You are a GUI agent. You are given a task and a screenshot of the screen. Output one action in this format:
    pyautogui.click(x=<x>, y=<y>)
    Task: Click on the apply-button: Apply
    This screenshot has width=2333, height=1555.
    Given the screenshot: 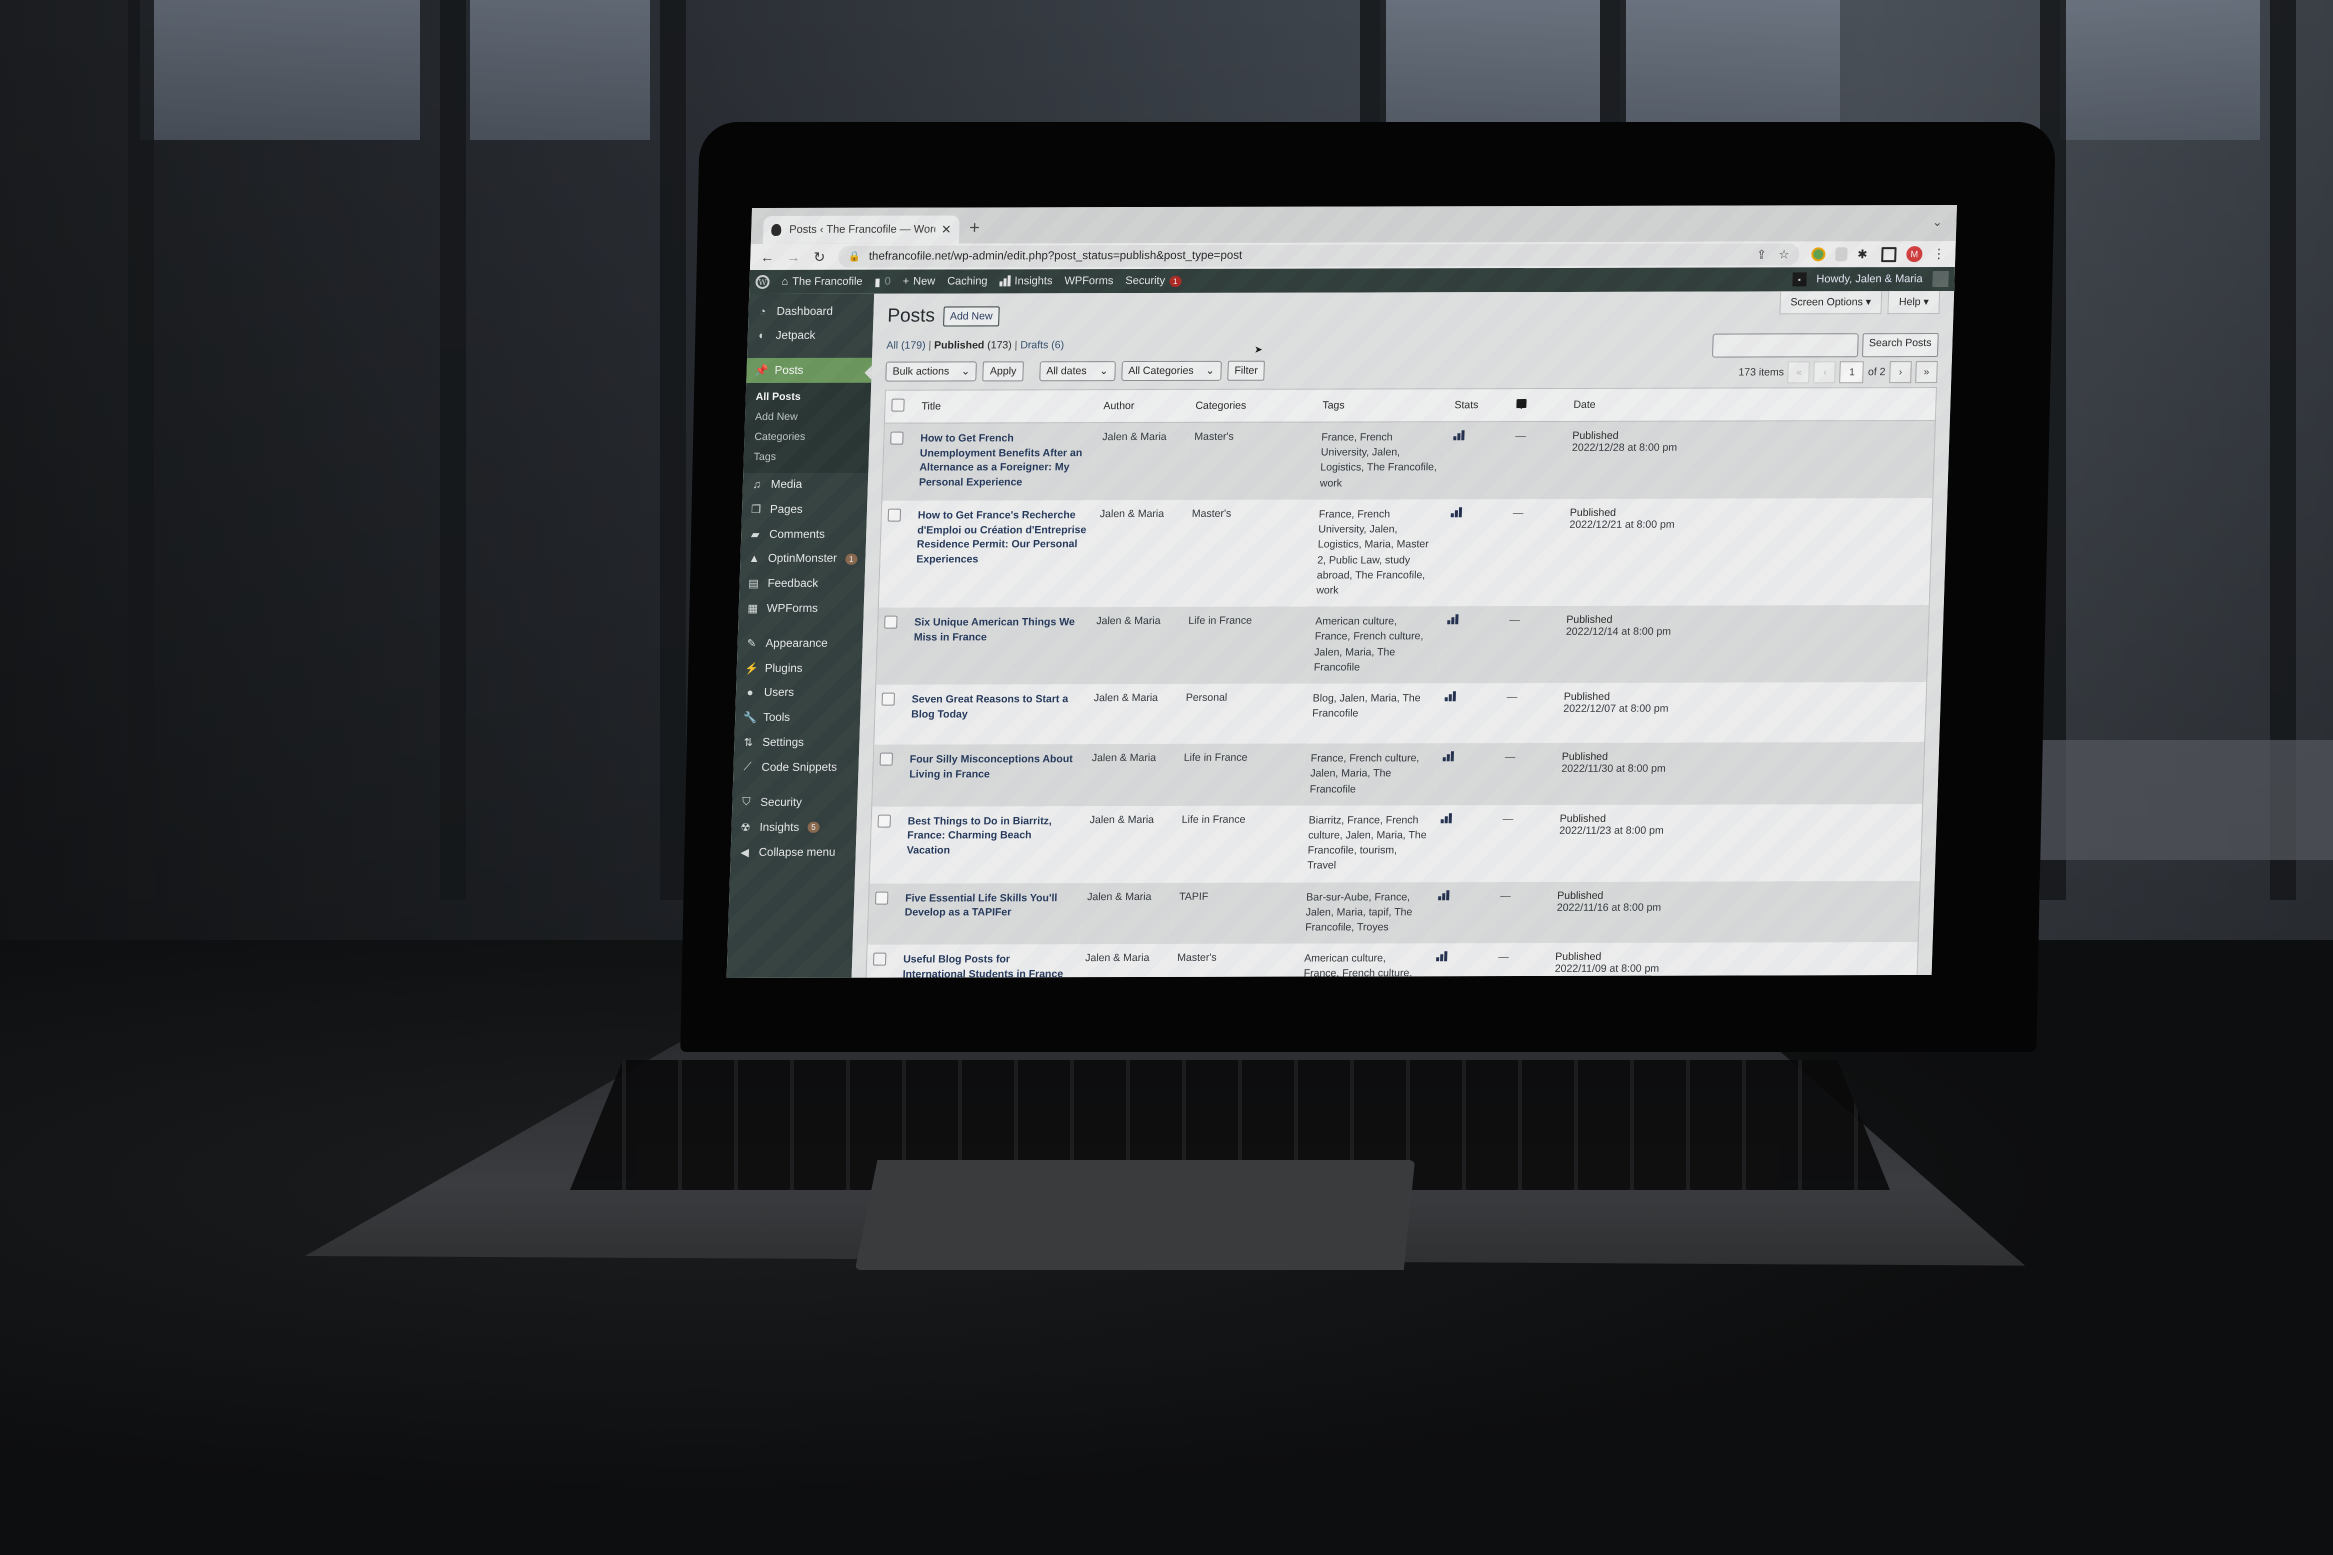 What is the action you would take?
    pyautogui.click(x=1003, y=371)
    